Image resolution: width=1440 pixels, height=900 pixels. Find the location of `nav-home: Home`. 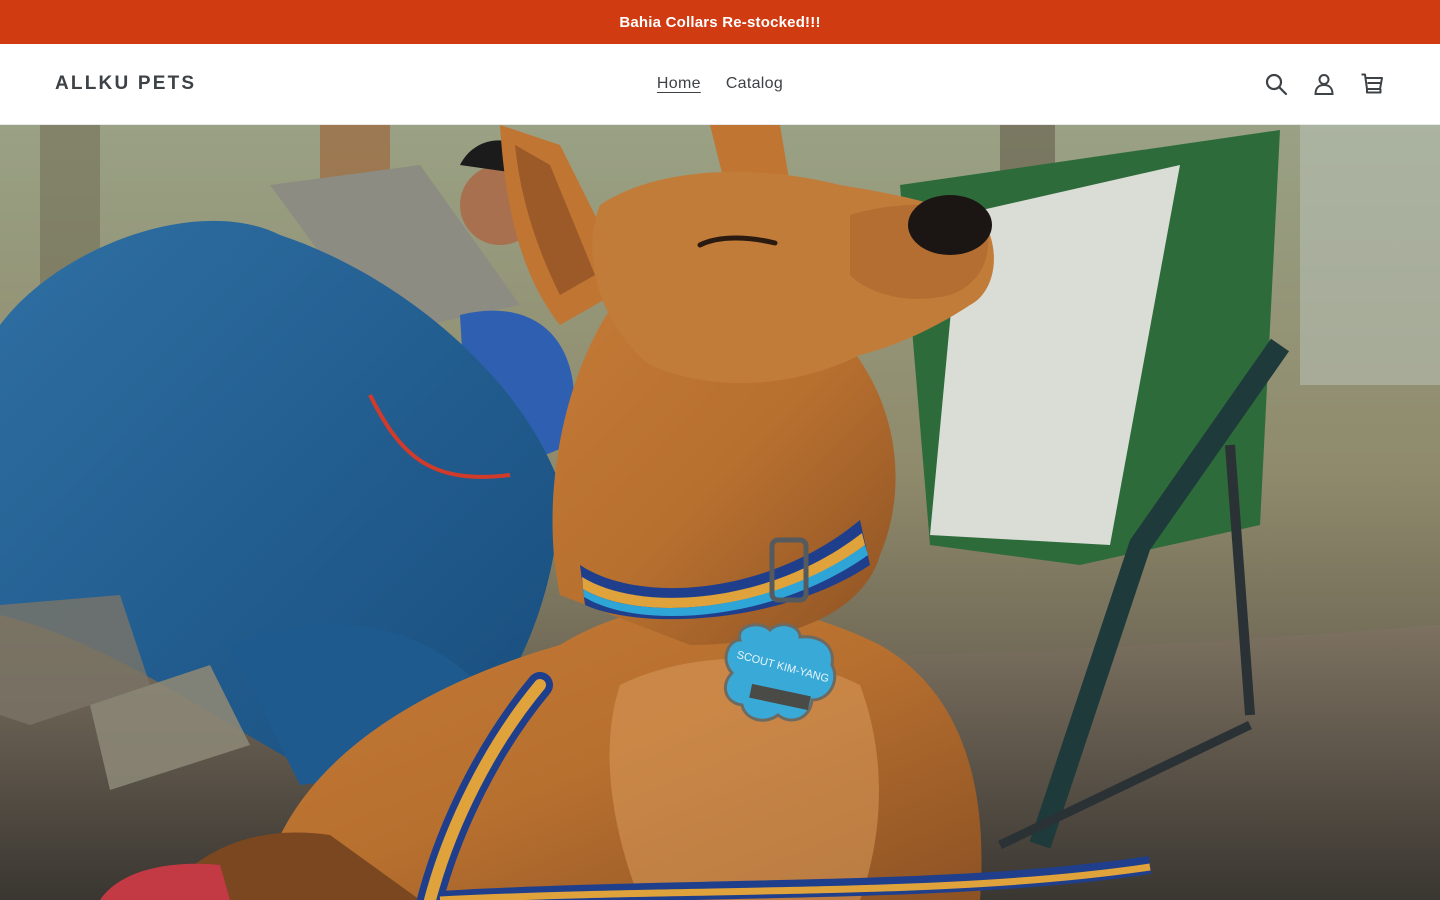

nav-home: Home is located at coordinates (679, 84).